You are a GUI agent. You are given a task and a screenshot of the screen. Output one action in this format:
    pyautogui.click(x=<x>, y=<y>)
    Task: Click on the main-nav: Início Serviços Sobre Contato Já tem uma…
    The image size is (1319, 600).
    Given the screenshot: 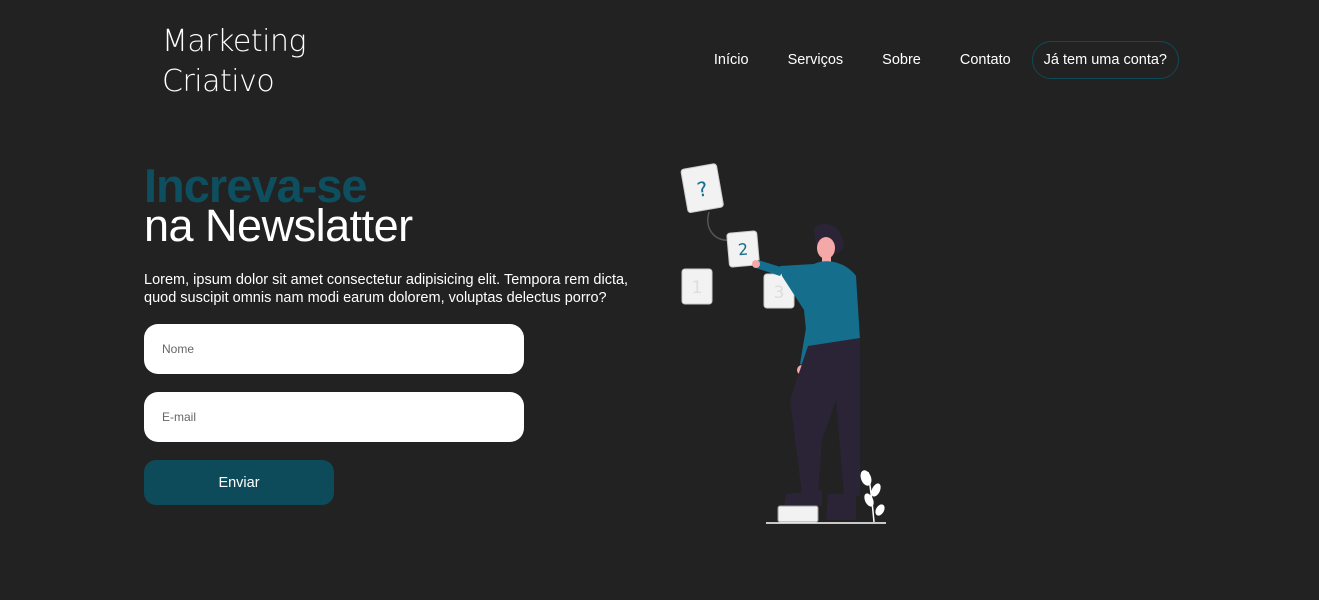 What is the action you would take?
    pyautogui.click(x=946, y=60)
    